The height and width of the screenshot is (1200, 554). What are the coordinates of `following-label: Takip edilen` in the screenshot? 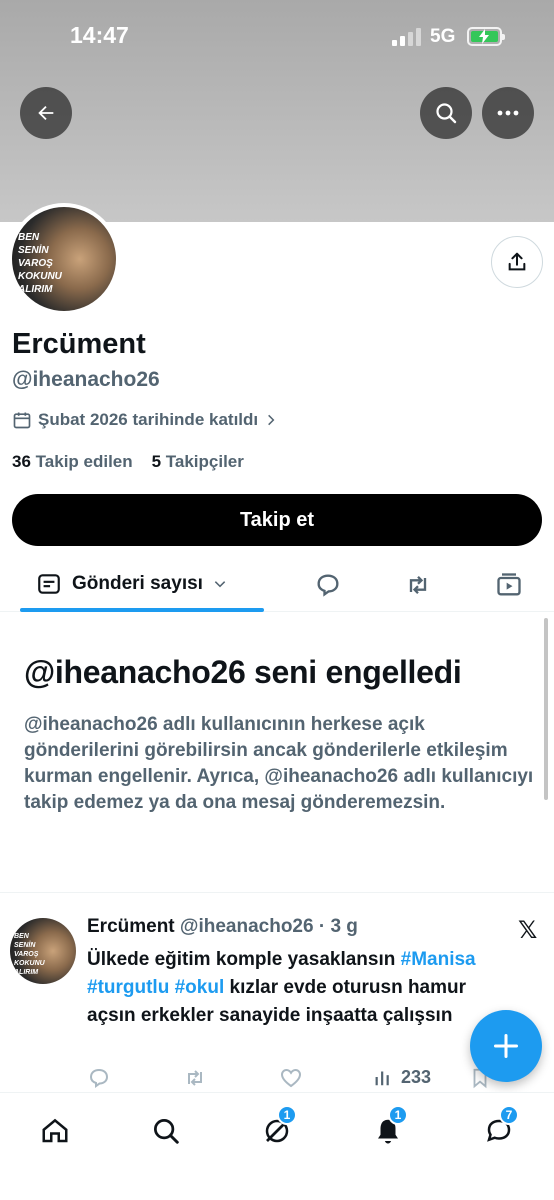 It's located at (84, 461).